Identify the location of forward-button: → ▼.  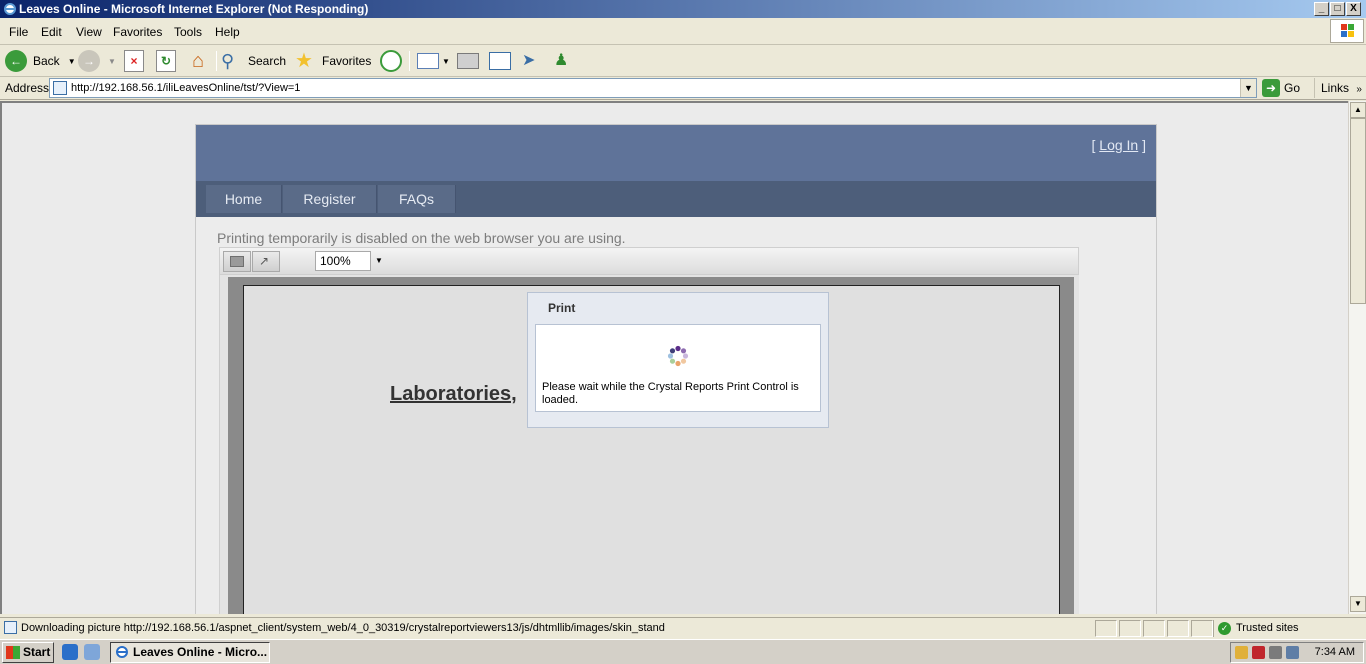
(97, 61).